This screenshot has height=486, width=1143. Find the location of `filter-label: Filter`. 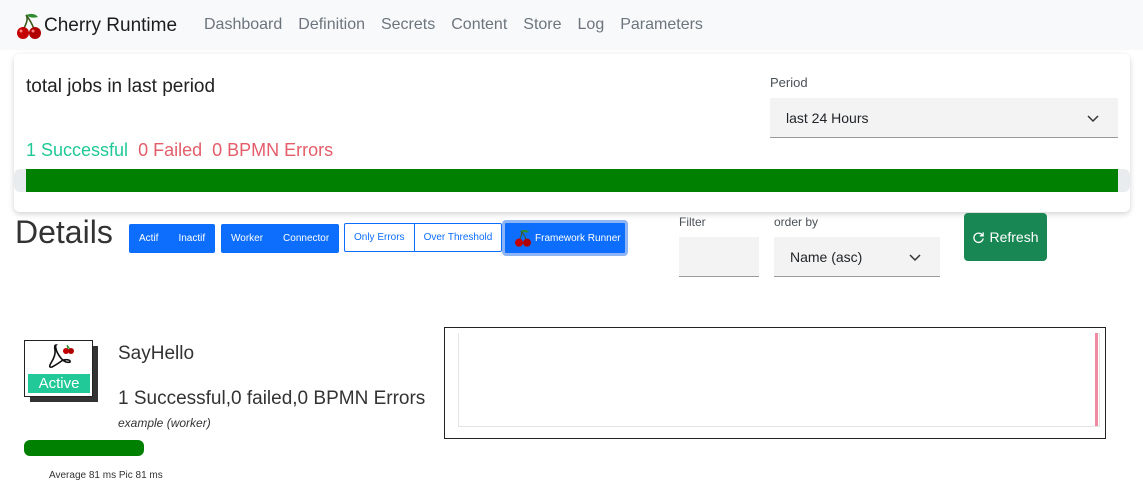

filter-label: Filter is located at coordinates (692, 222).